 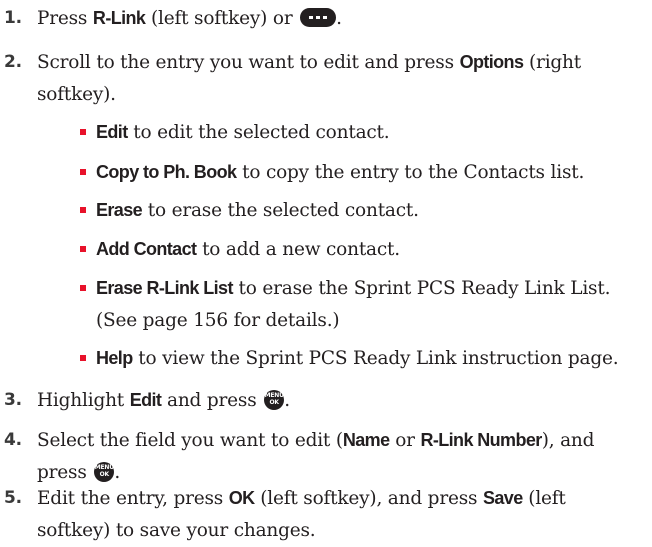 I want to click on three-dot-softkey-icon, so click(x=318, y=17).